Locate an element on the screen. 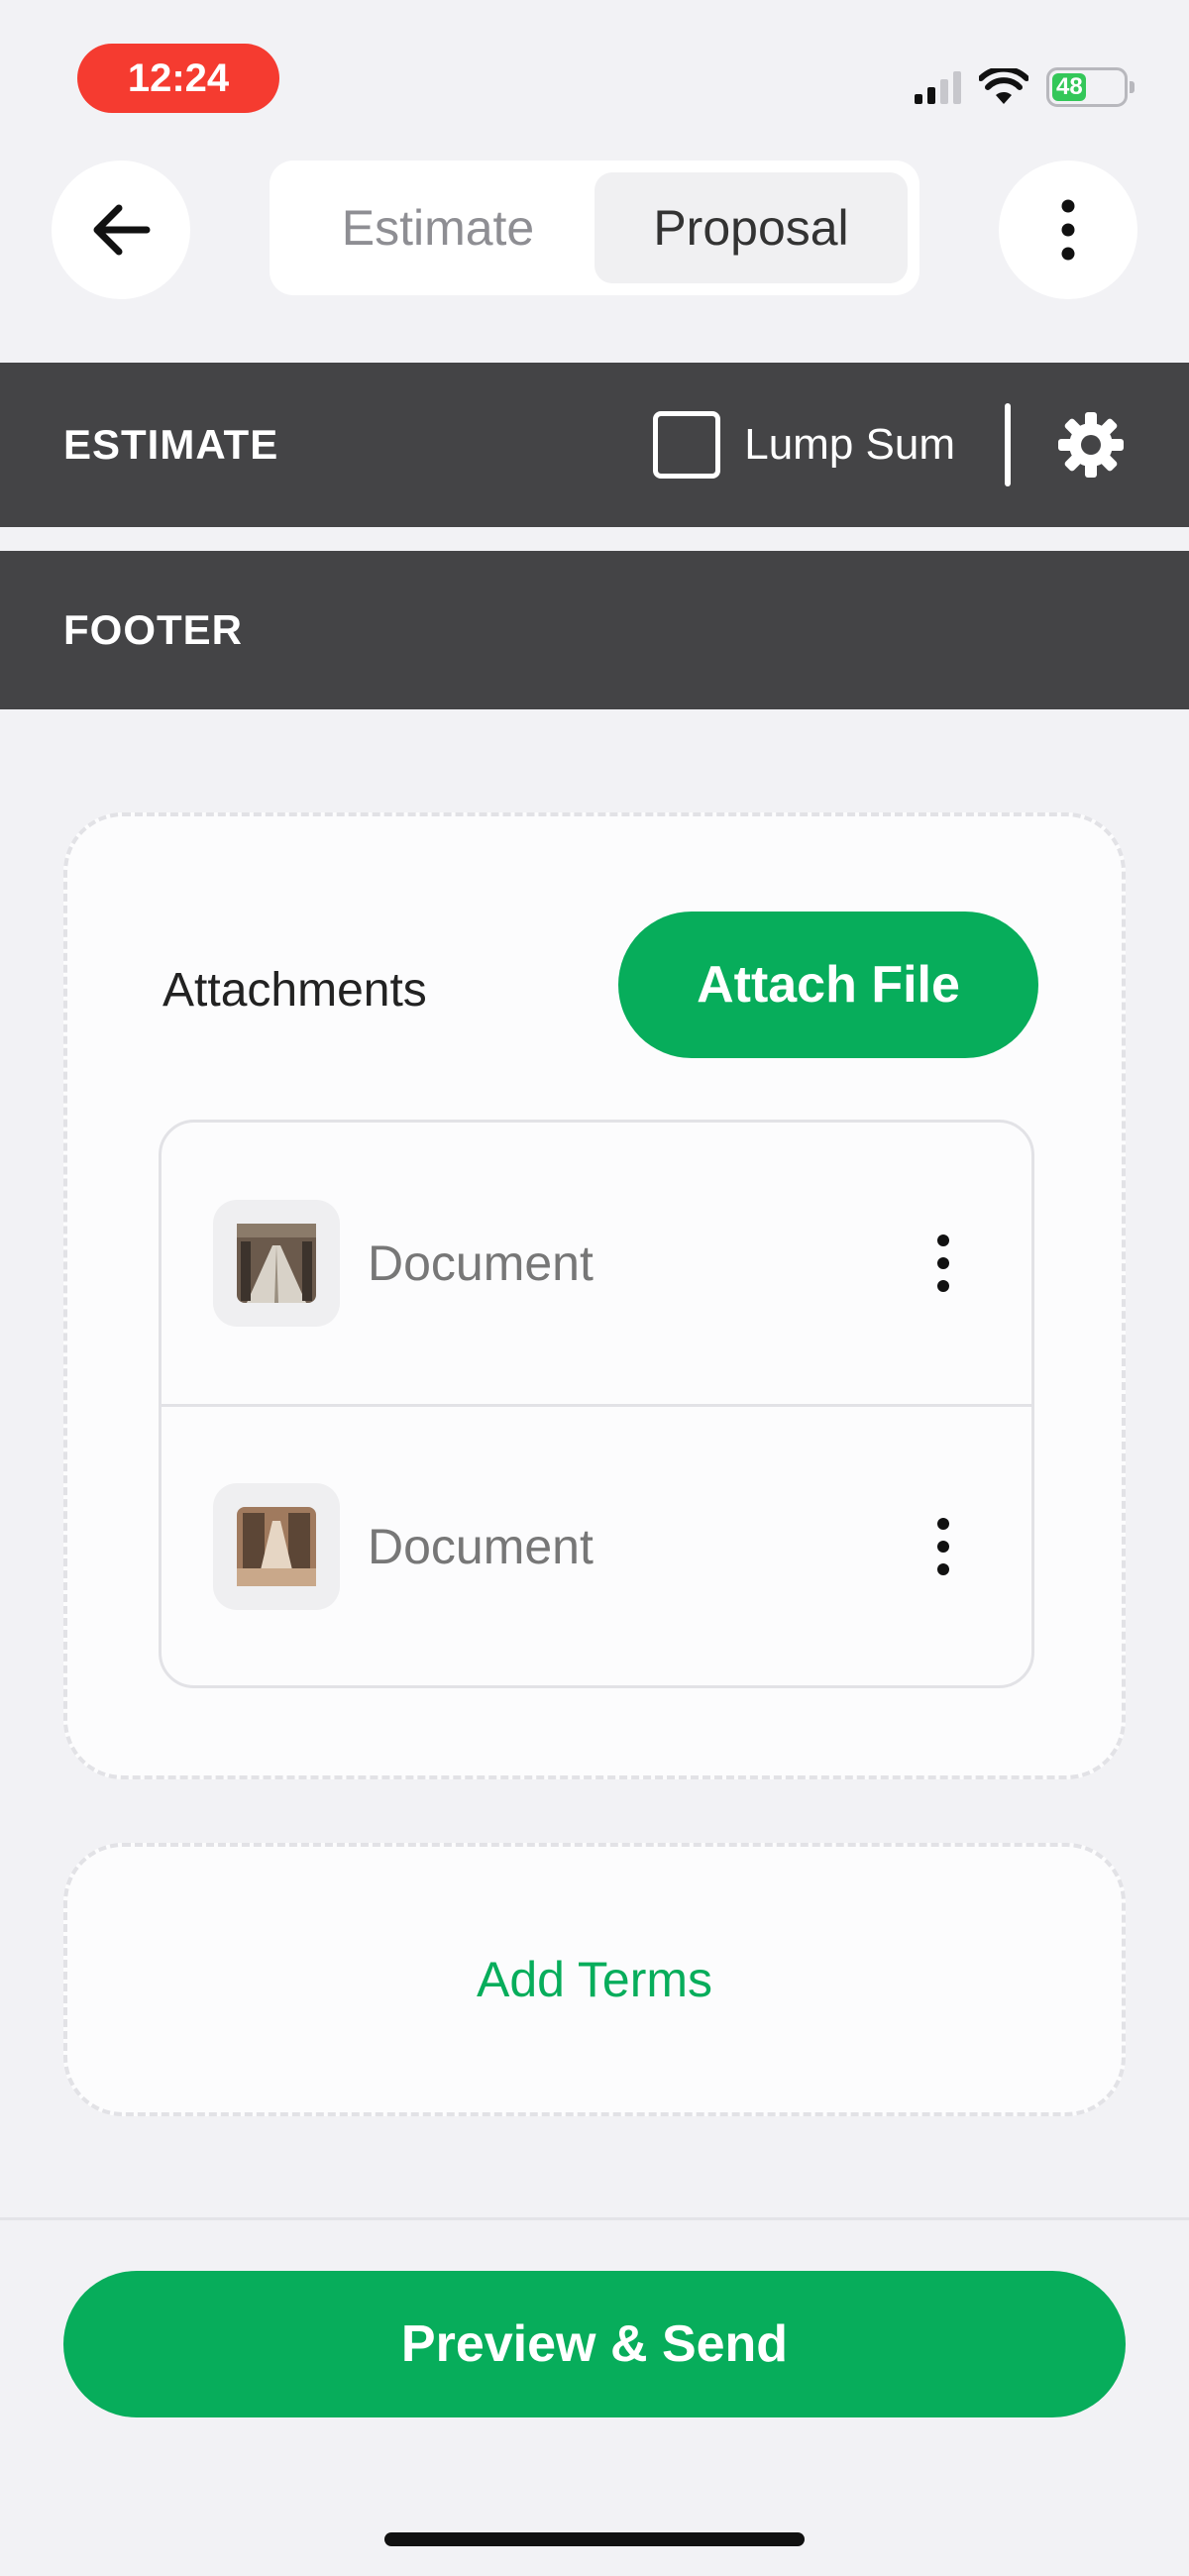 This screenshot has width=1189, height=2576. estimate-proposal-toggle: Estimate Proposal is located at coordinates (594, 228).